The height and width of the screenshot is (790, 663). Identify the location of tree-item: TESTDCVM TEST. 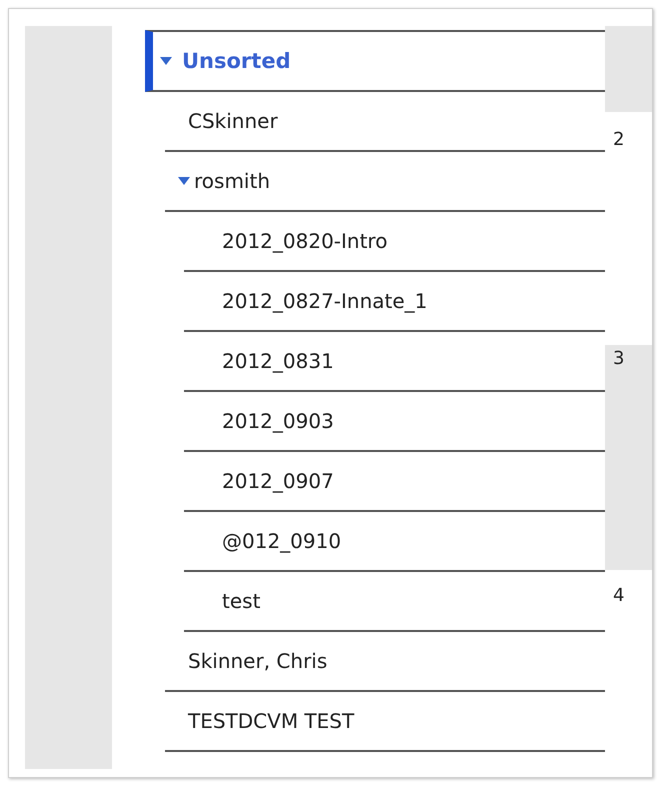
(385, 722).